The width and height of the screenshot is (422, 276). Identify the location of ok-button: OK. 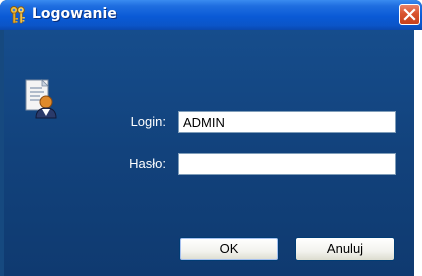
(229, 249).